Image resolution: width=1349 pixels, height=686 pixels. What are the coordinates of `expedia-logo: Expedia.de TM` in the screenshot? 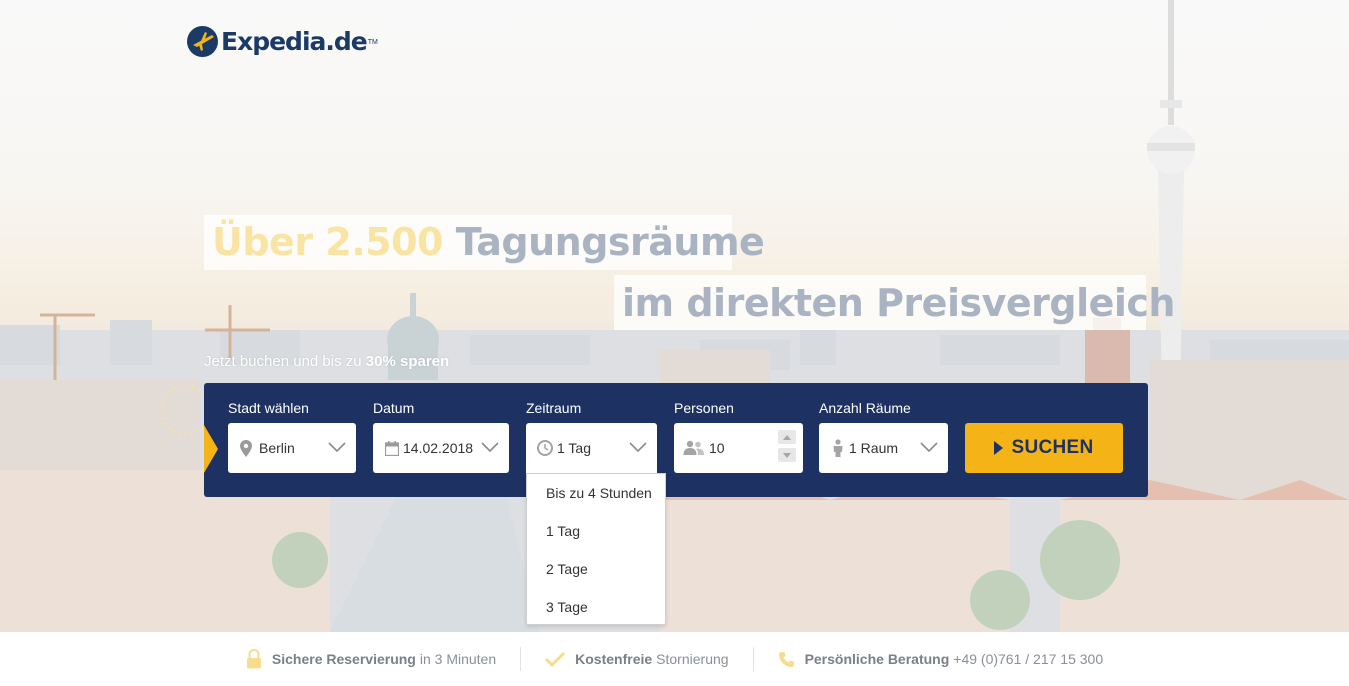 It's located at (282, 41).